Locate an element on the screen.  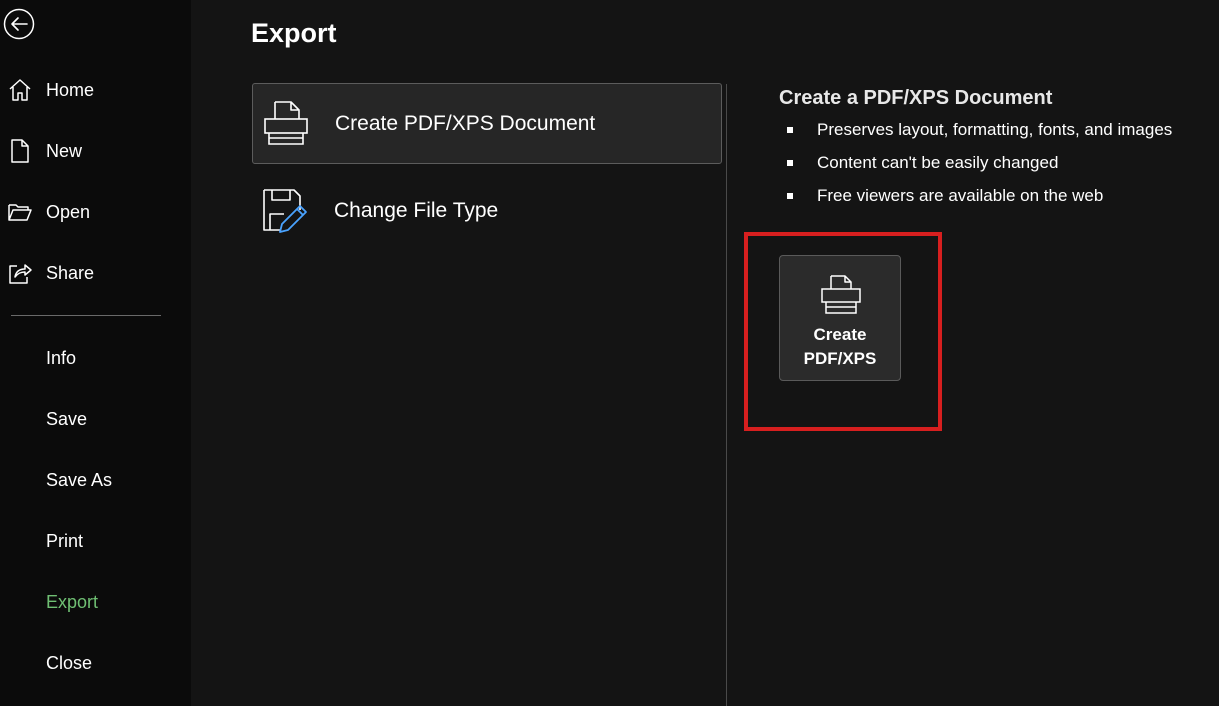
open-folder-icon is located at coordinates (20, 212).